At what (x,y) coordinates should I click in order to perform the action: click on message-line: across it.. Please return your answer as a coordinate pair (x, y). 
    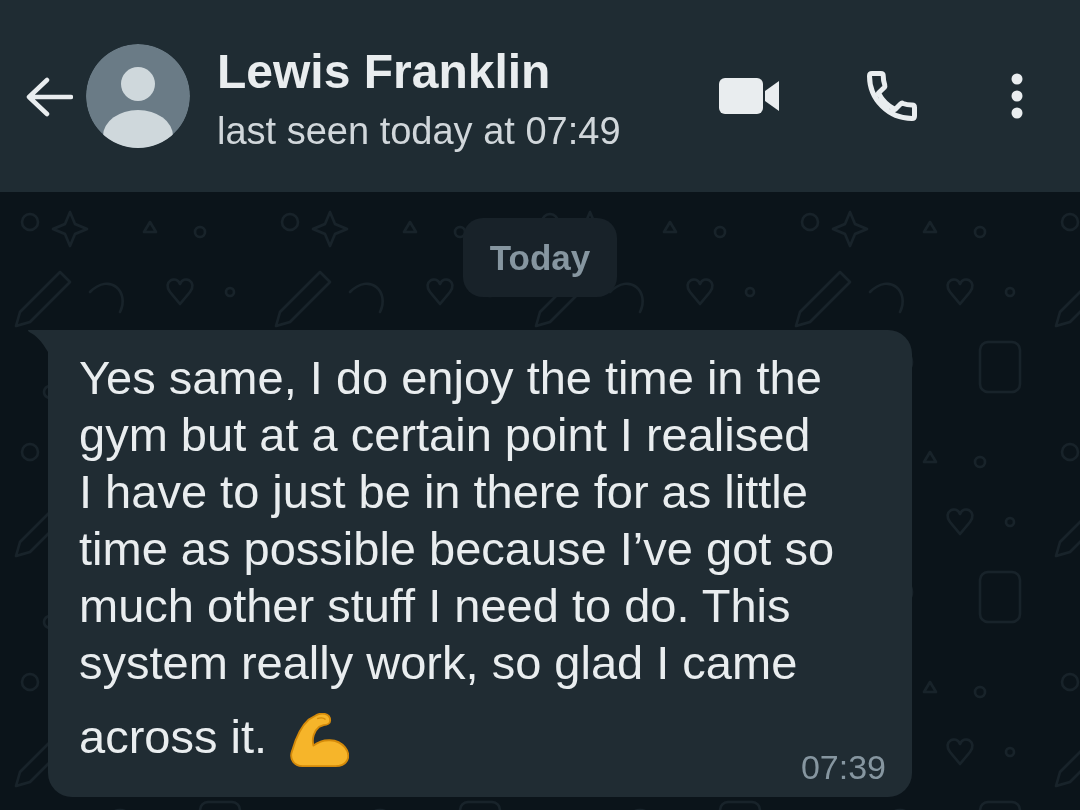
    Looking at the image, I should click on (173, 736).